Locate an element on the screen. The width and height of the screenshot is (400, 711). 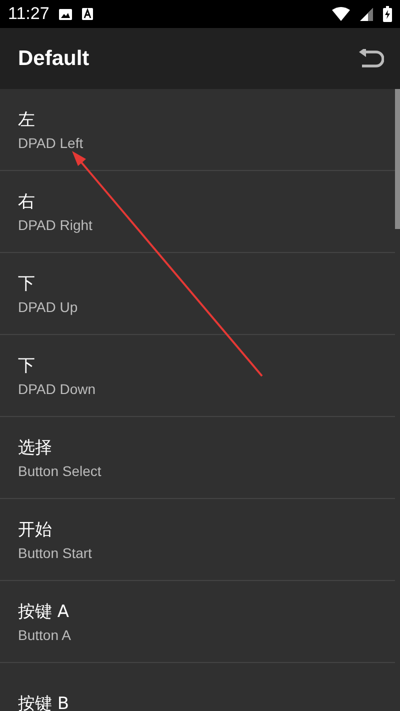
list-item: 下 DPAD Up is located at coordinates (197, 294).